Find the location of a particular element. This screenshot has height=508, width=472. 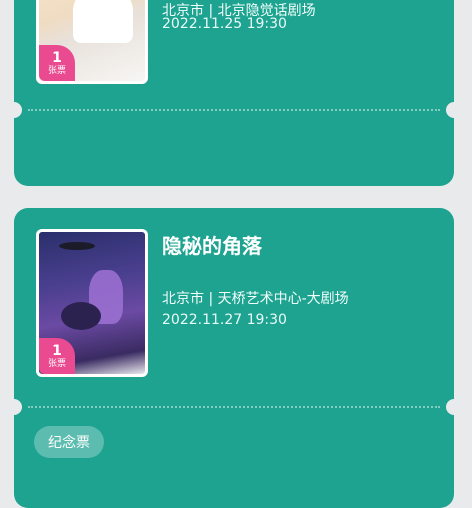

show-title: 隐秘的角落 is located at coordinates (212, 246).